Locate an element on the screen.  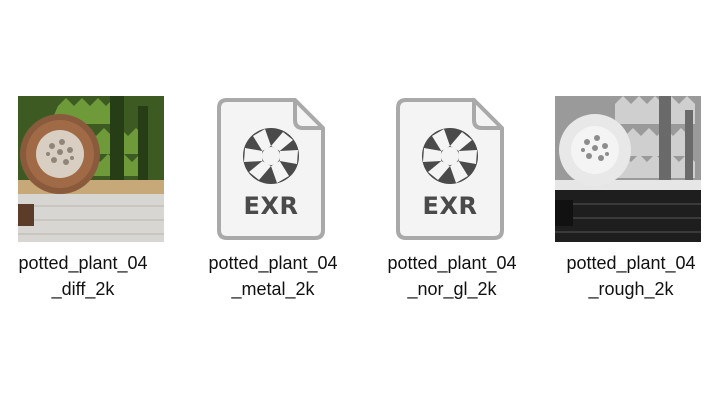
file-name-line2: _nor_gl_2k is located at coordinates (452, 289).